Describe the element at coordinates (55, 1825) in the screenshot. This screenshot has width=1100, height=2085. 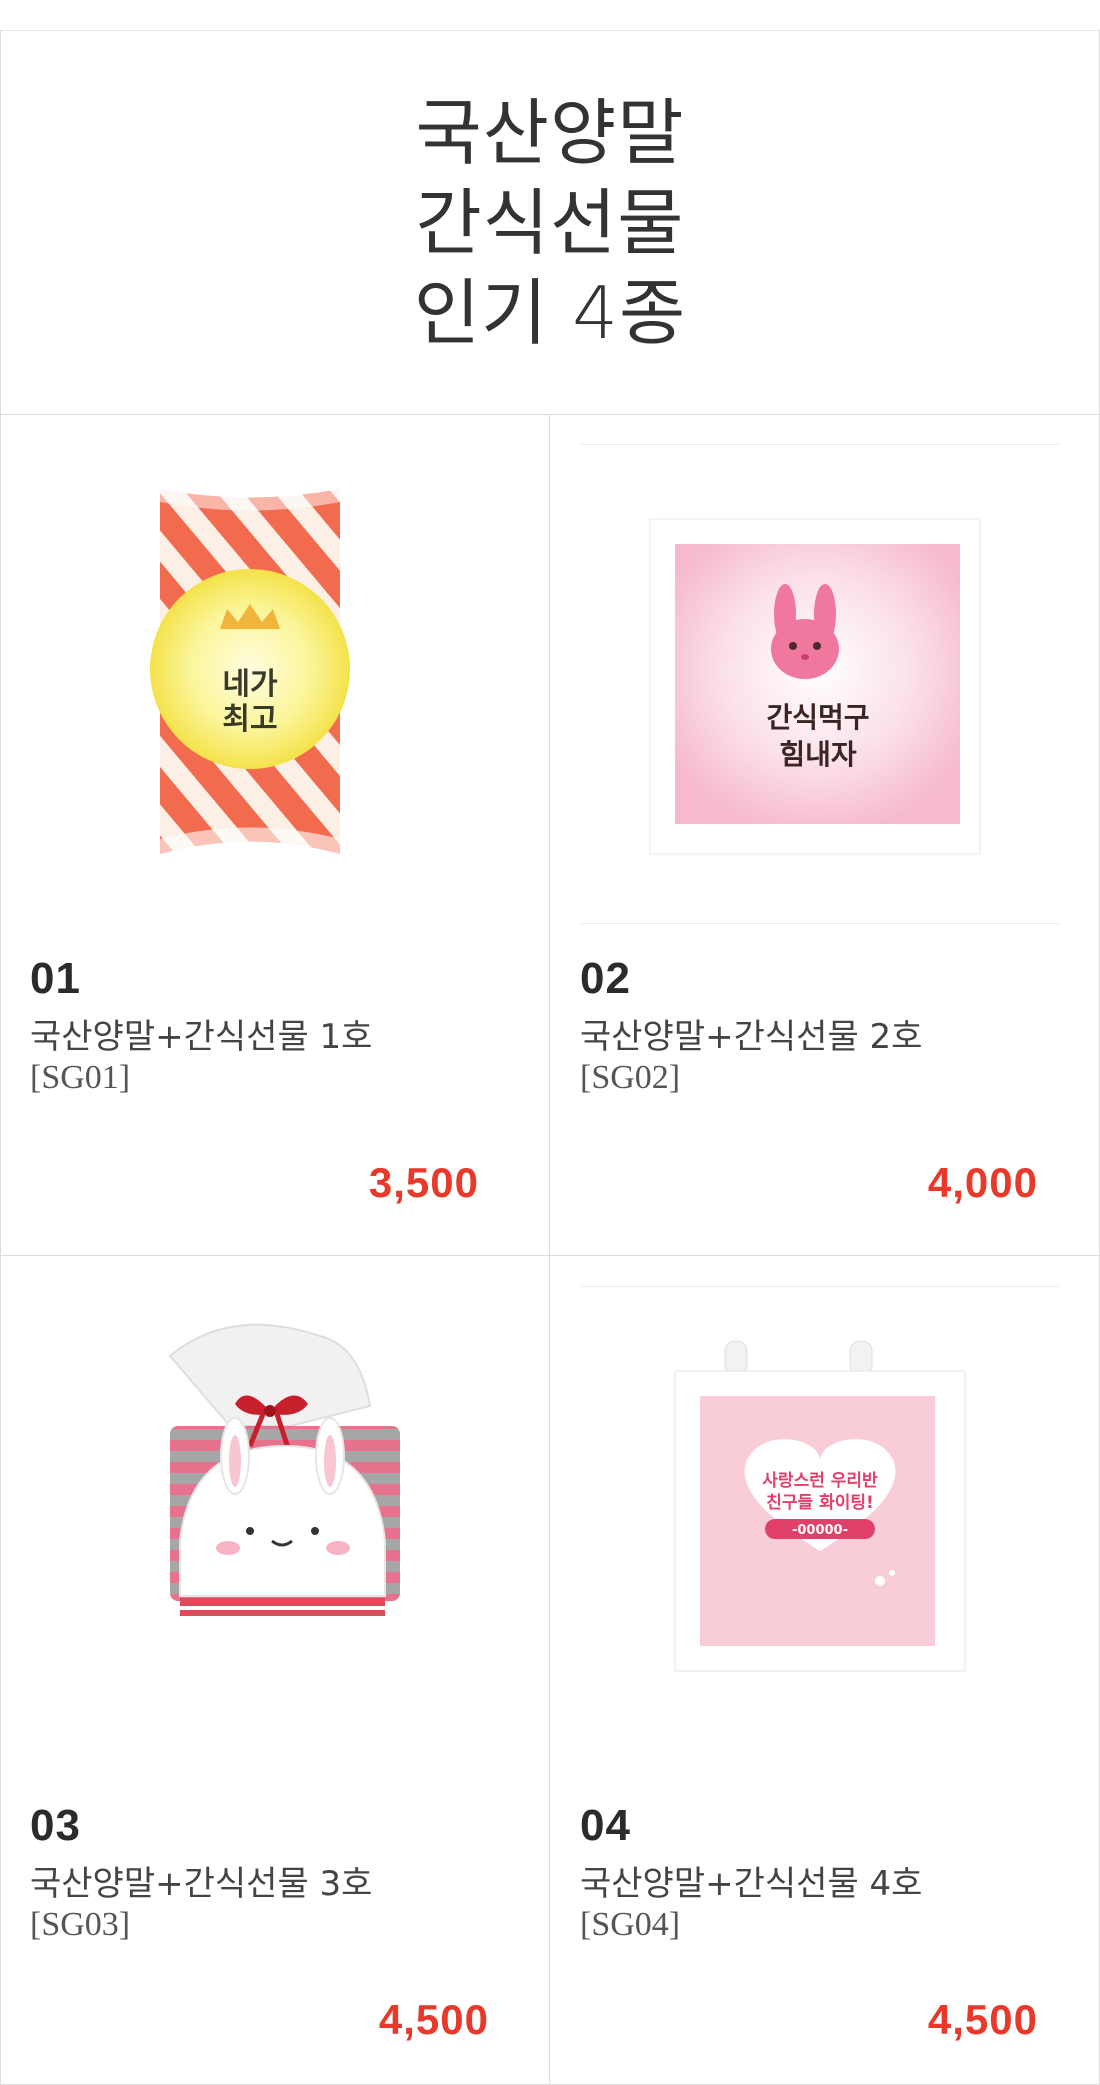
I see `product-number: 03` at that location.